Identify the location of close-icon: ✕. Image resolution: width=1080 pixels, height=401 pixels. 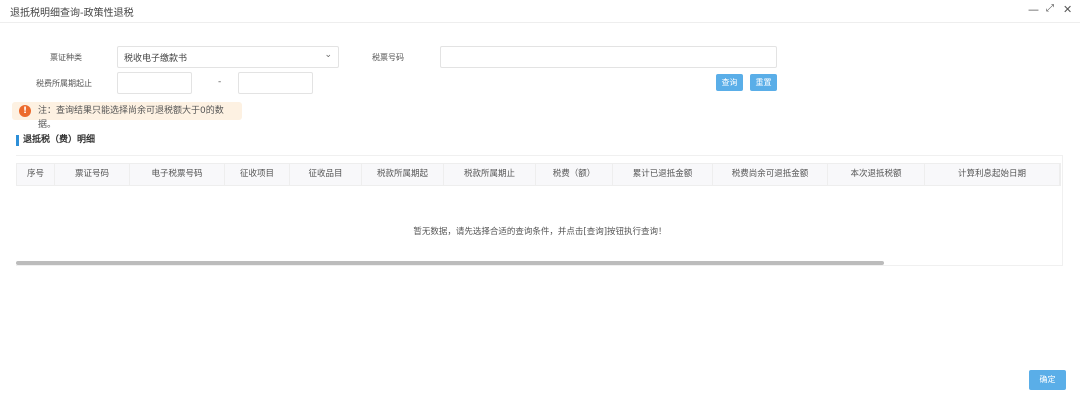
(1067, 9).